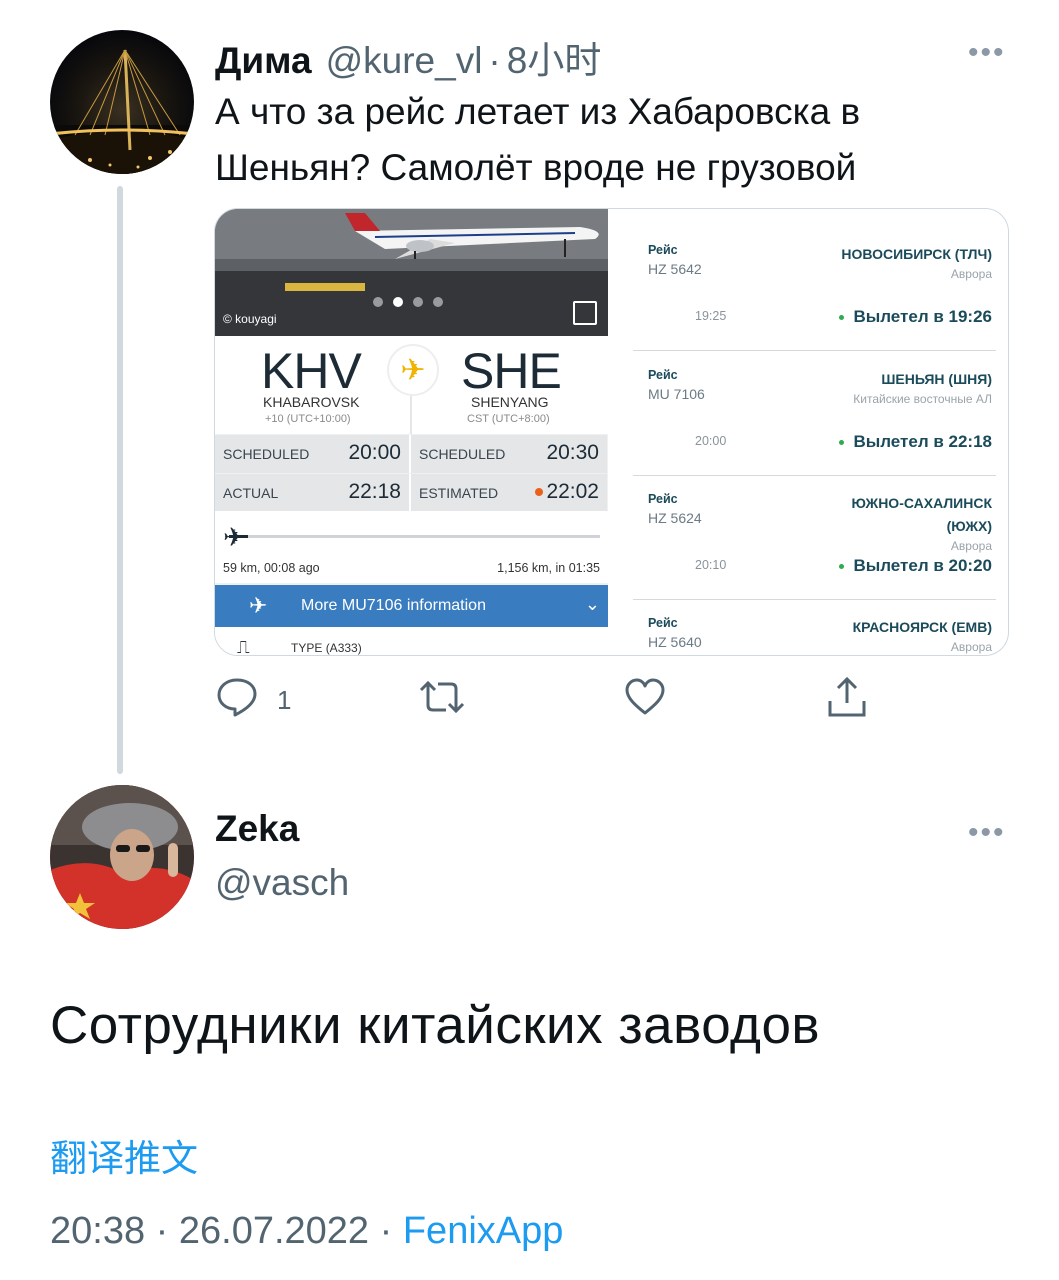  Describe the element at coordinates (711, 441) in the screenshot. I see `scheduled-time: 20:00` at that location.